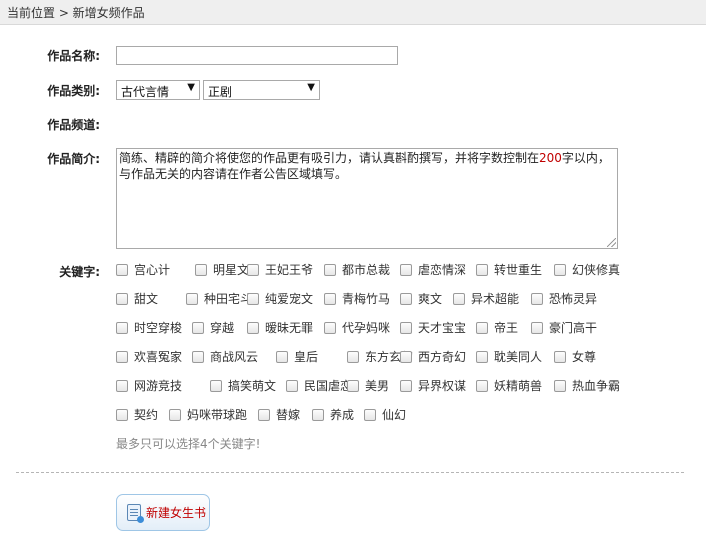 Image resolution: width=706 pixels, height=549 pixels. Describe the element at coordinates (219, 298) in the screenshot. I see `keyword-option: 种田宅斗` at that location.